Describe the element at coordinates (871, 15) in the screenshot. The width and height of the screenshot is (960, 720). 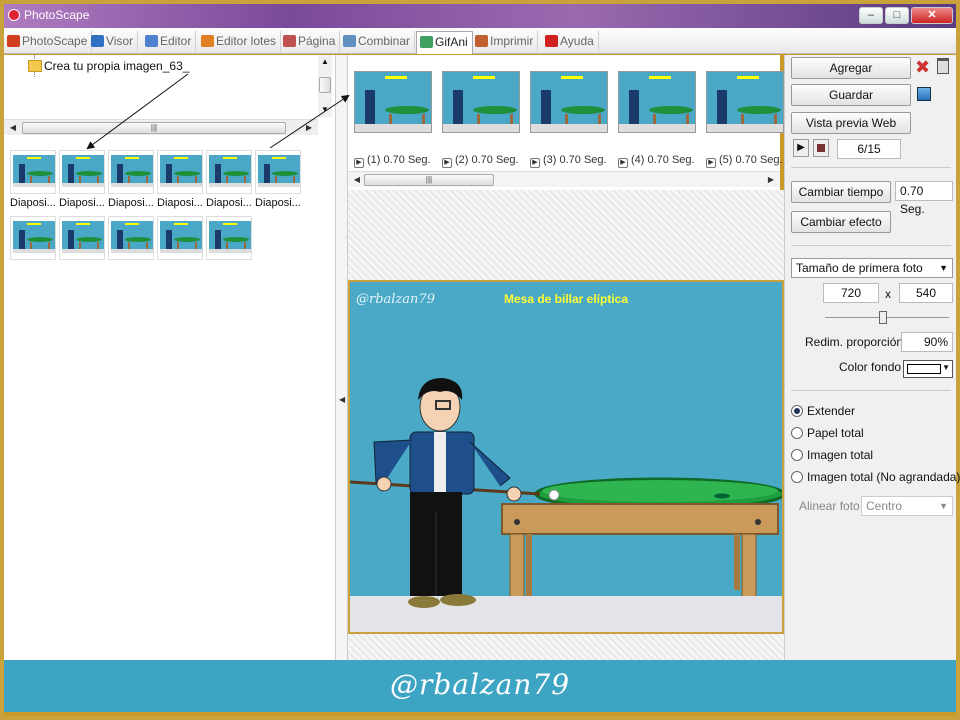
I see `minimize-button: –` at that location.